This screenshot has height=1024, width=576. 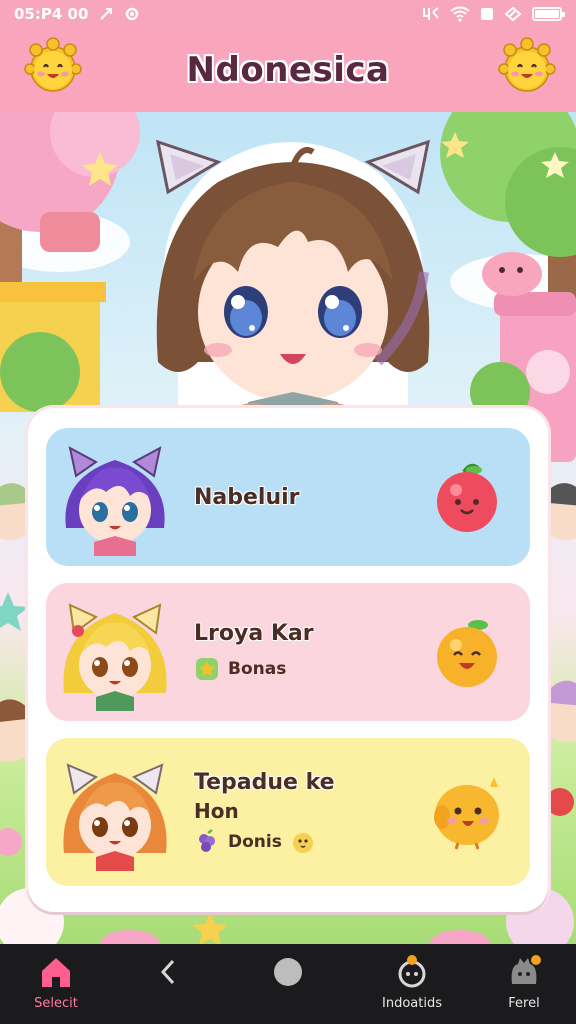 I want to click on tag-label: Donis, so click(x=255, y=842).